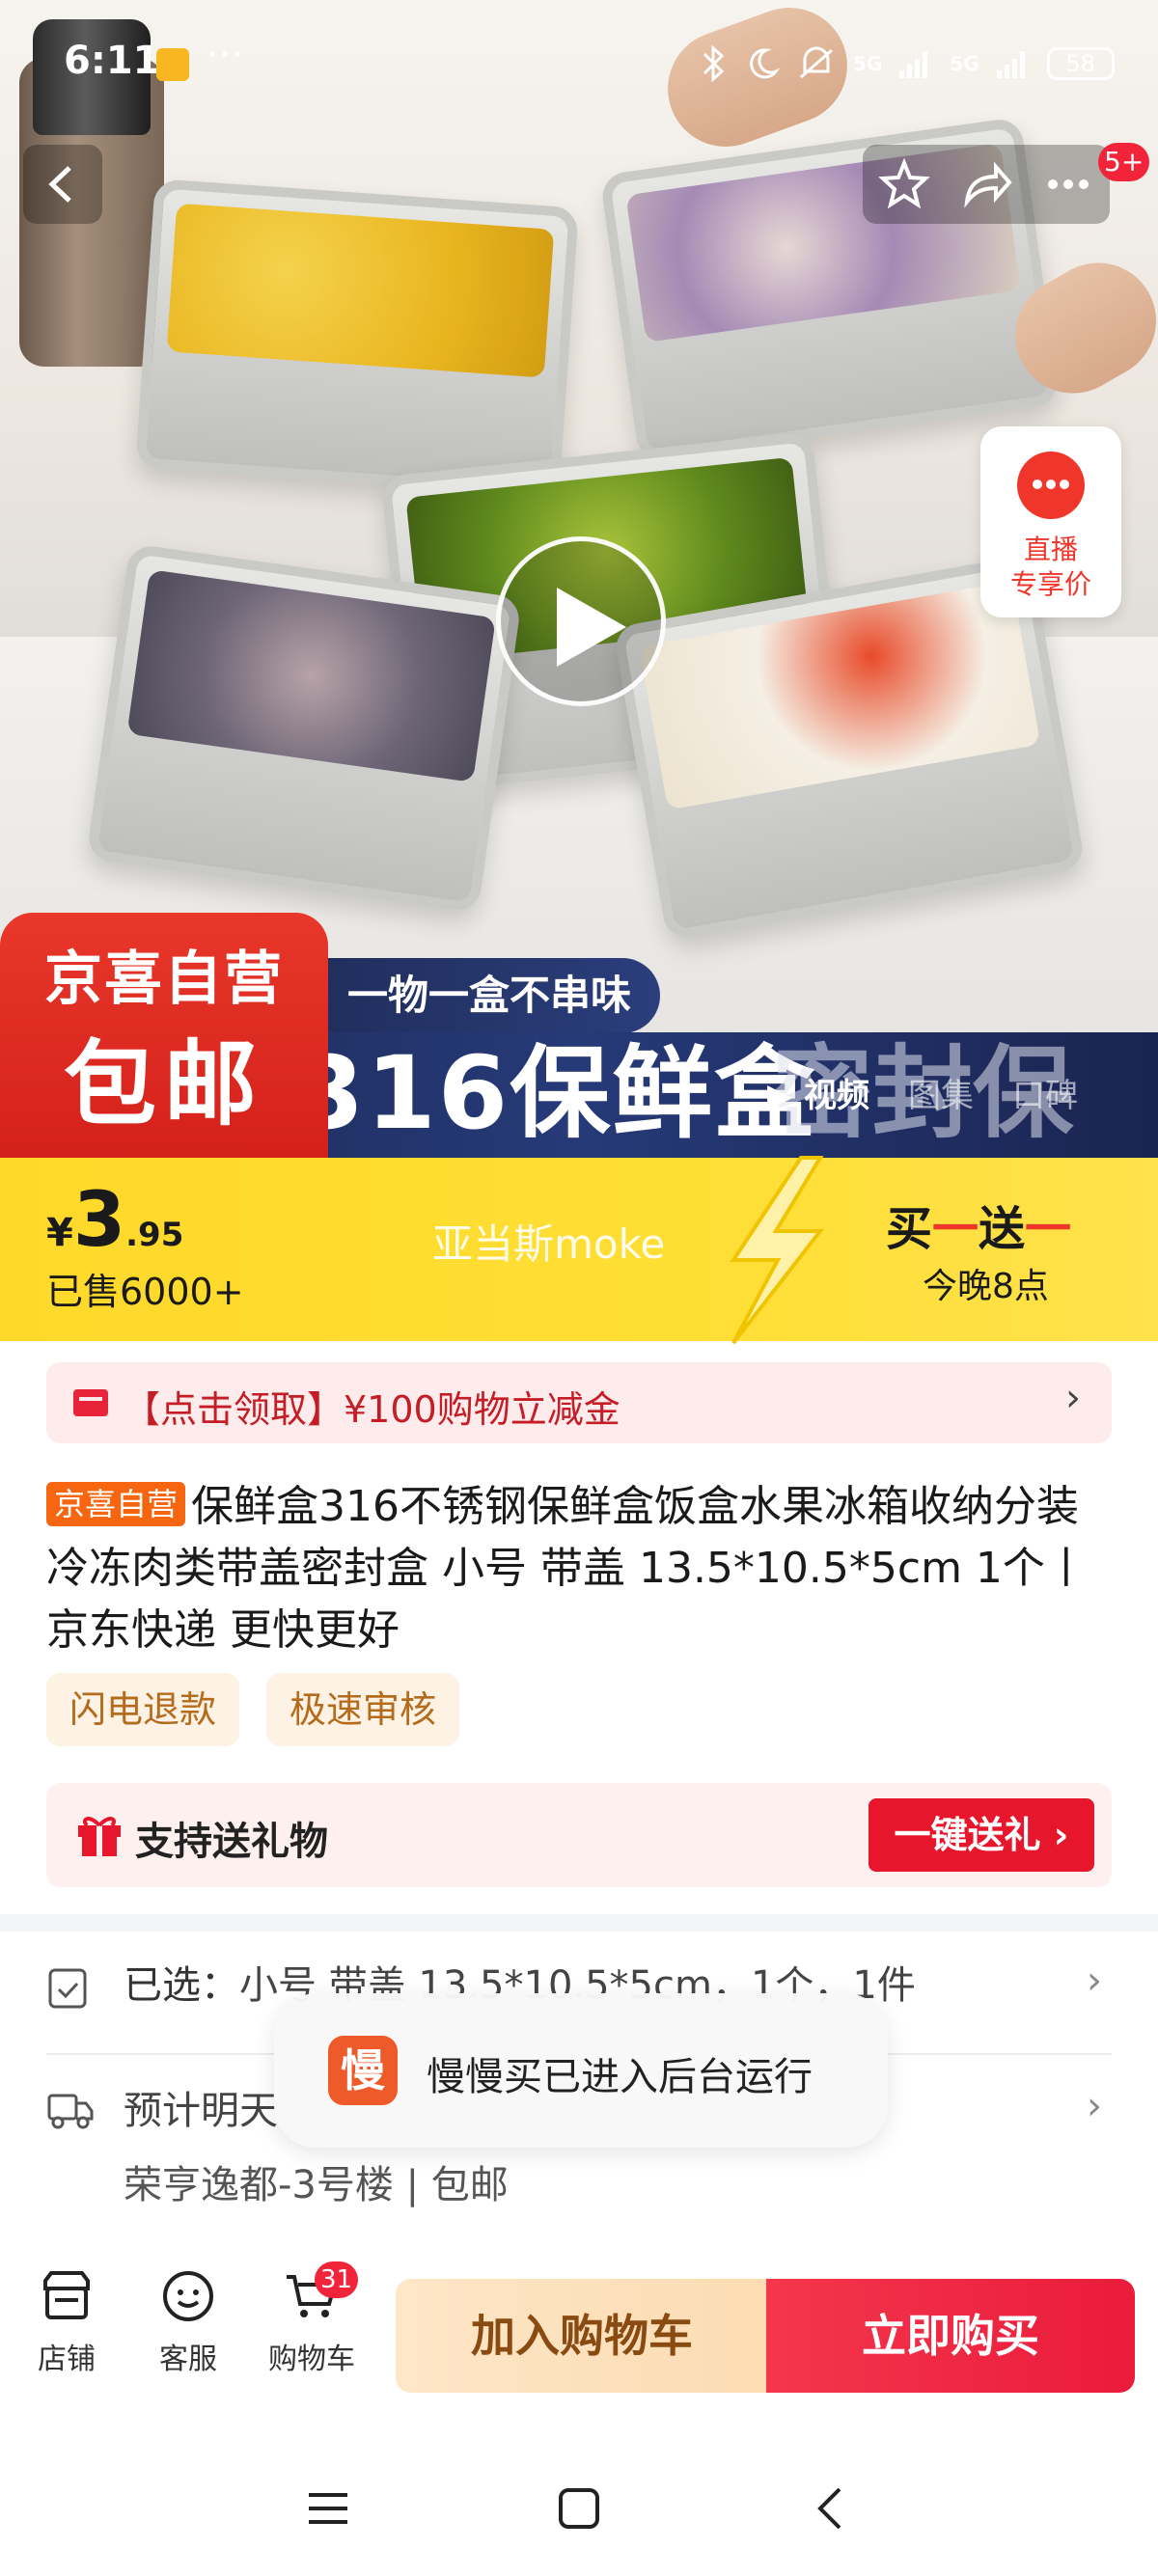 This screenshot has height=2576, width=1158. I want to click on star-icon, so click(904, 184).